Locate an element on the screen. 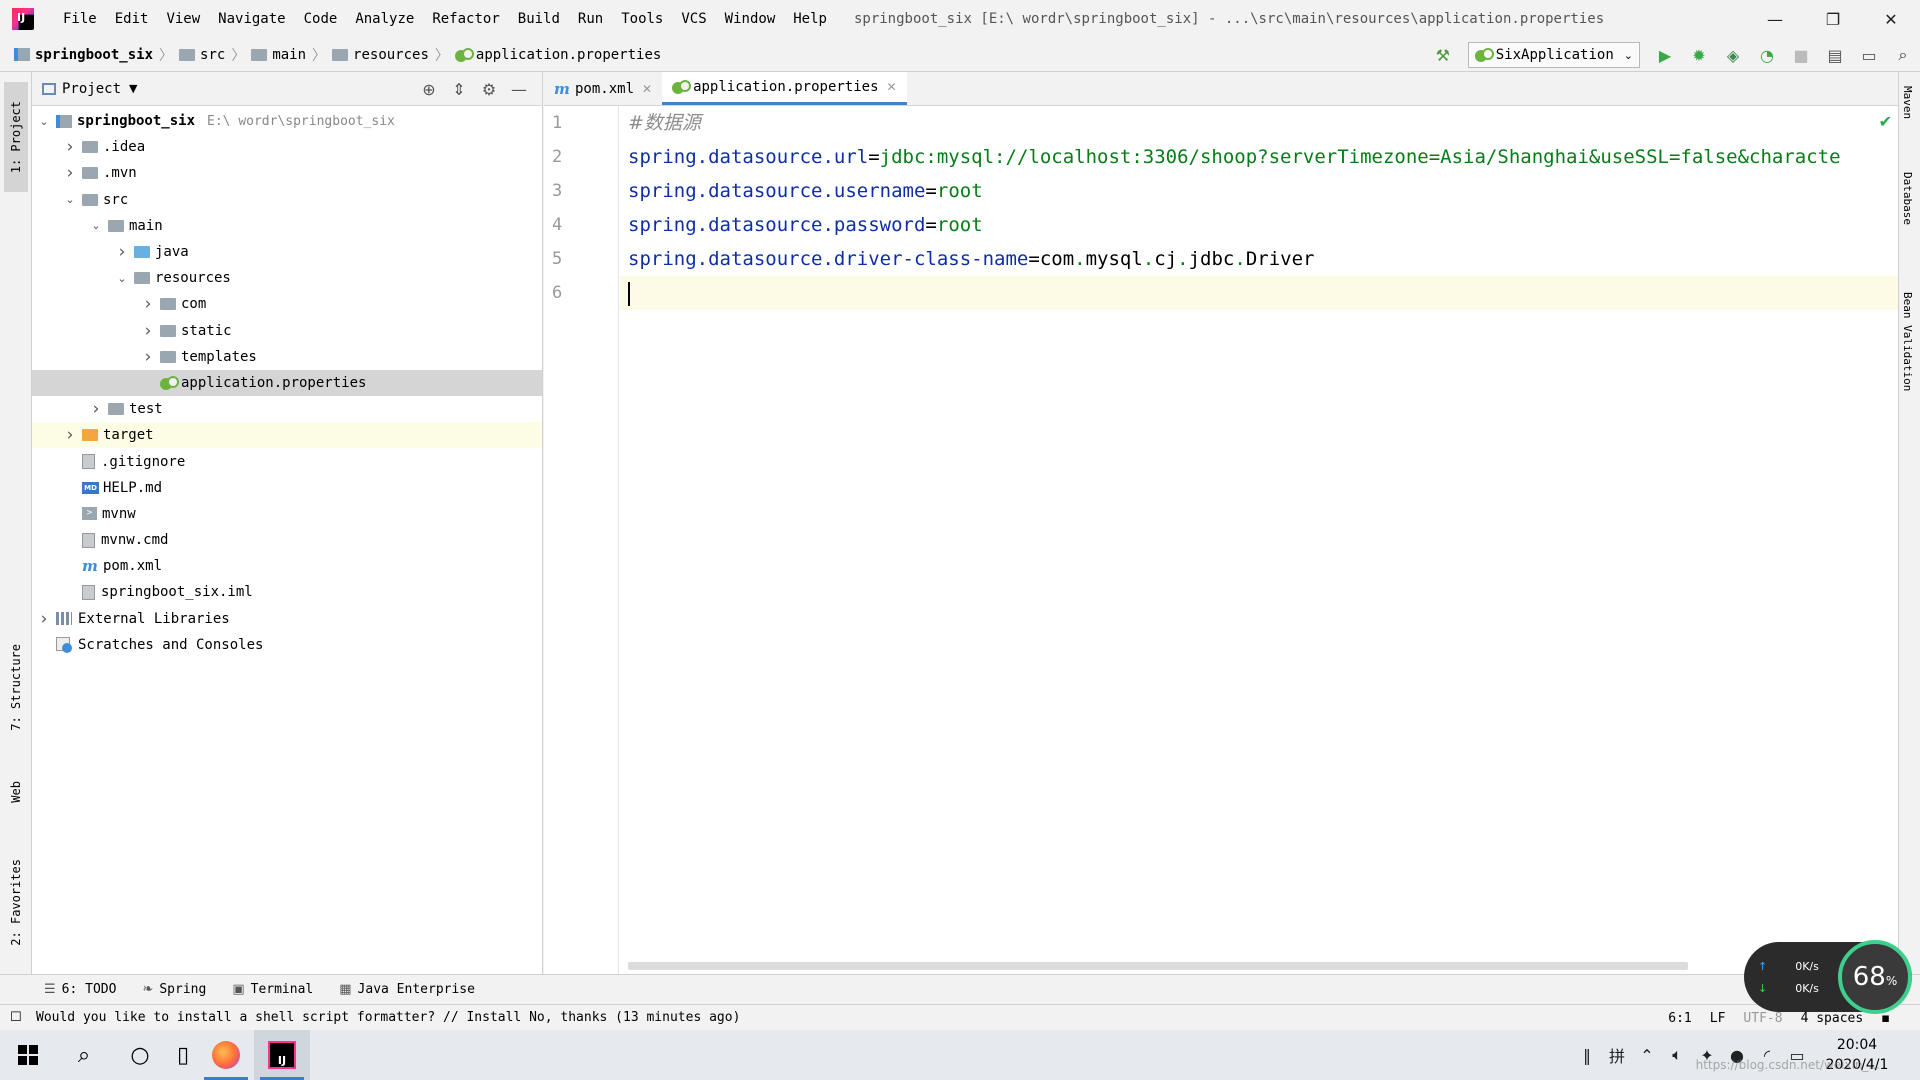  chevron-up-icon: ⌃ is located at coordinates (1647, 1055).